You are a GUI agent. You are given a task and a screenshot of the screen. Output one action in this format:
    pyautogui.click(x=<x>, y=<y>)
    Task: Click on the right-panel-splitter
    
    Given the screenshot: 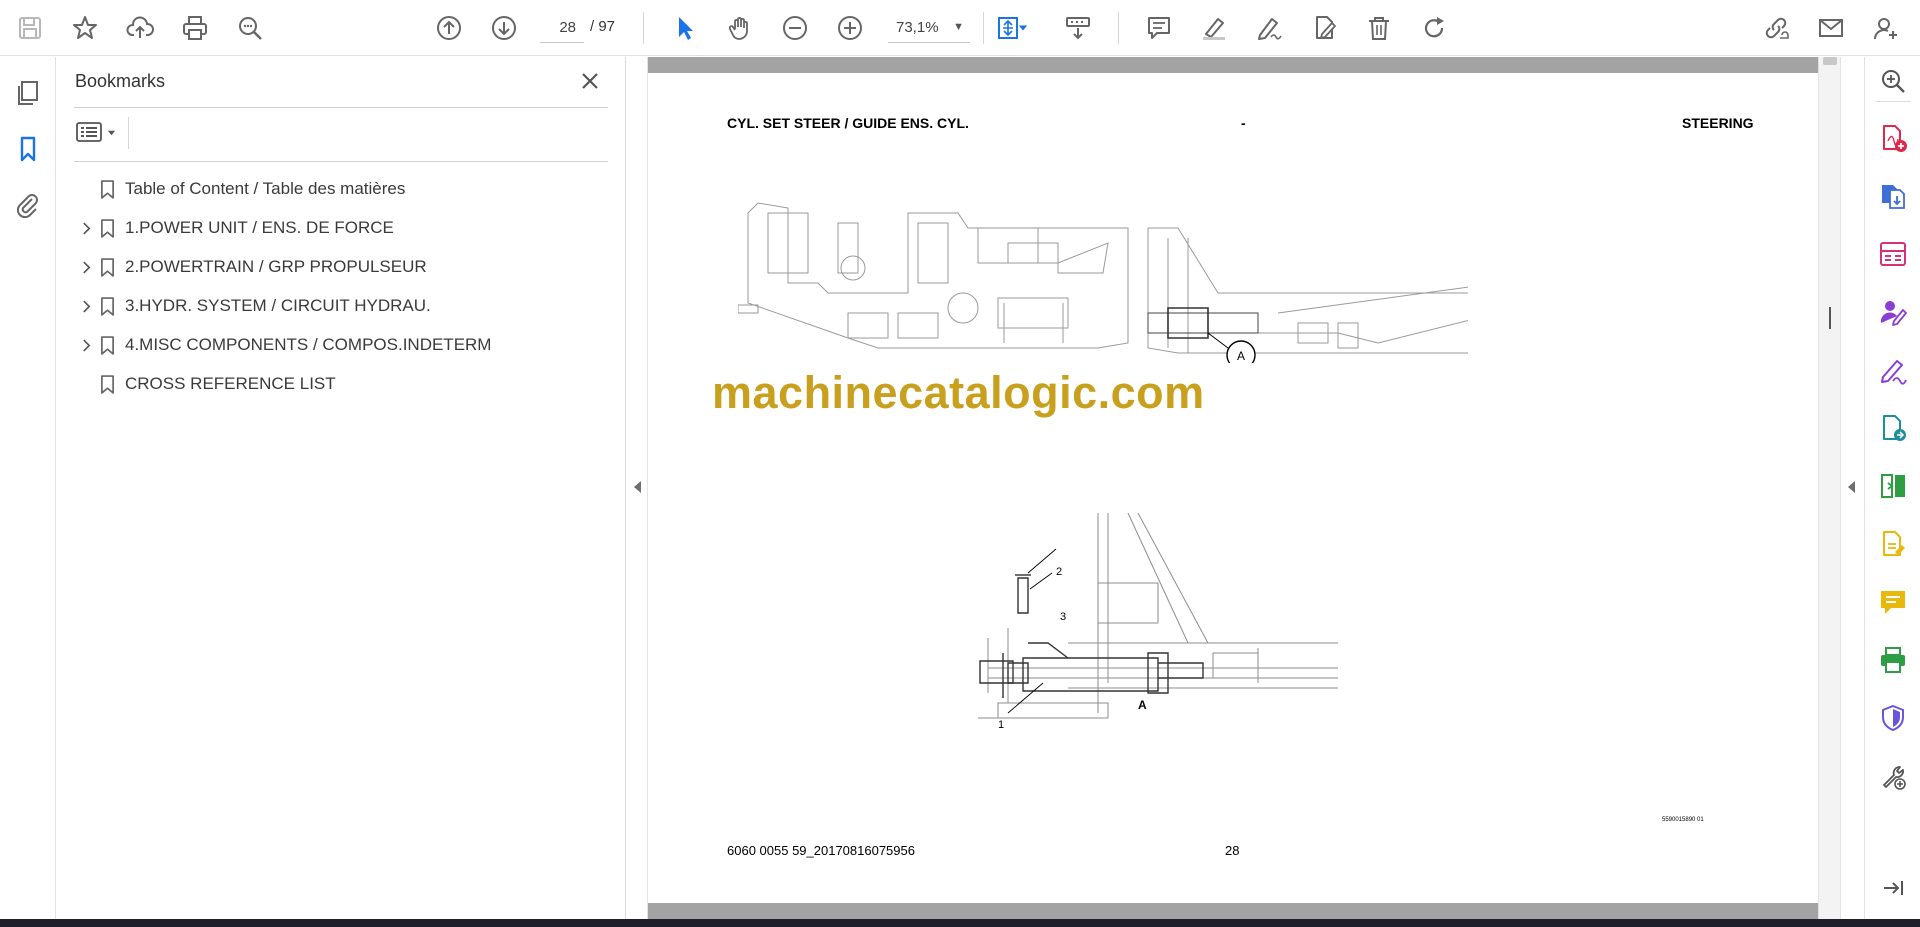 What is the action you would take?
    pyautogui.click(x=1852, y=488)
    